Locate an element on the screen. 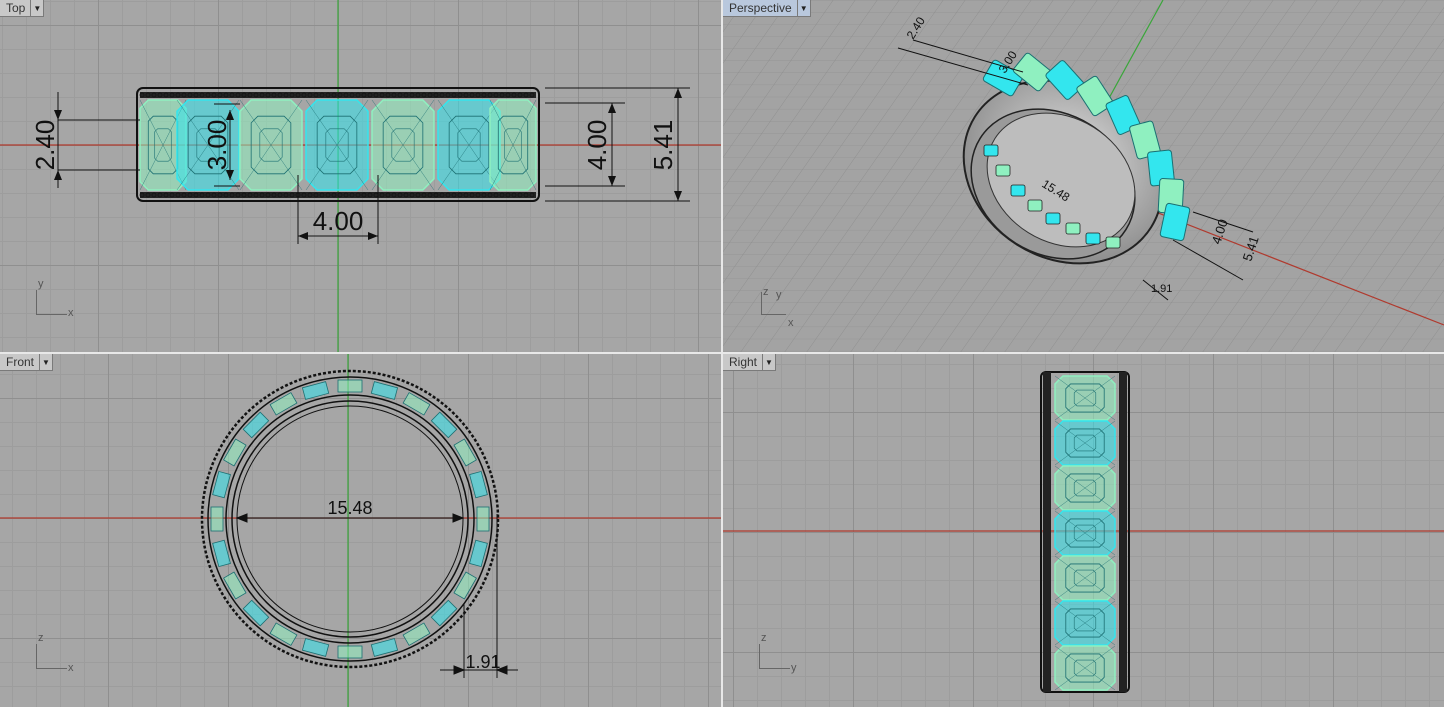 This screenshot has height=707, width=1444. right-stones is located at coordinates (1085, 533).